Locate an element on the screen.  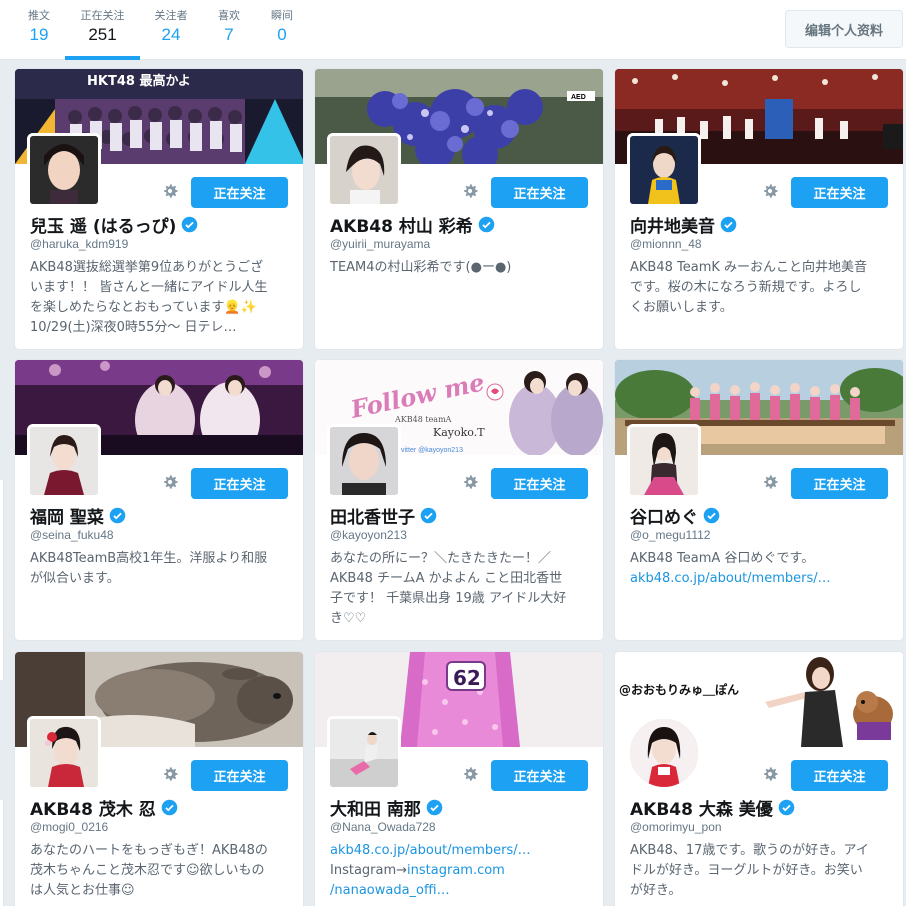
user-handle: @omorimyu_pon is located at coordinates (676, 827).